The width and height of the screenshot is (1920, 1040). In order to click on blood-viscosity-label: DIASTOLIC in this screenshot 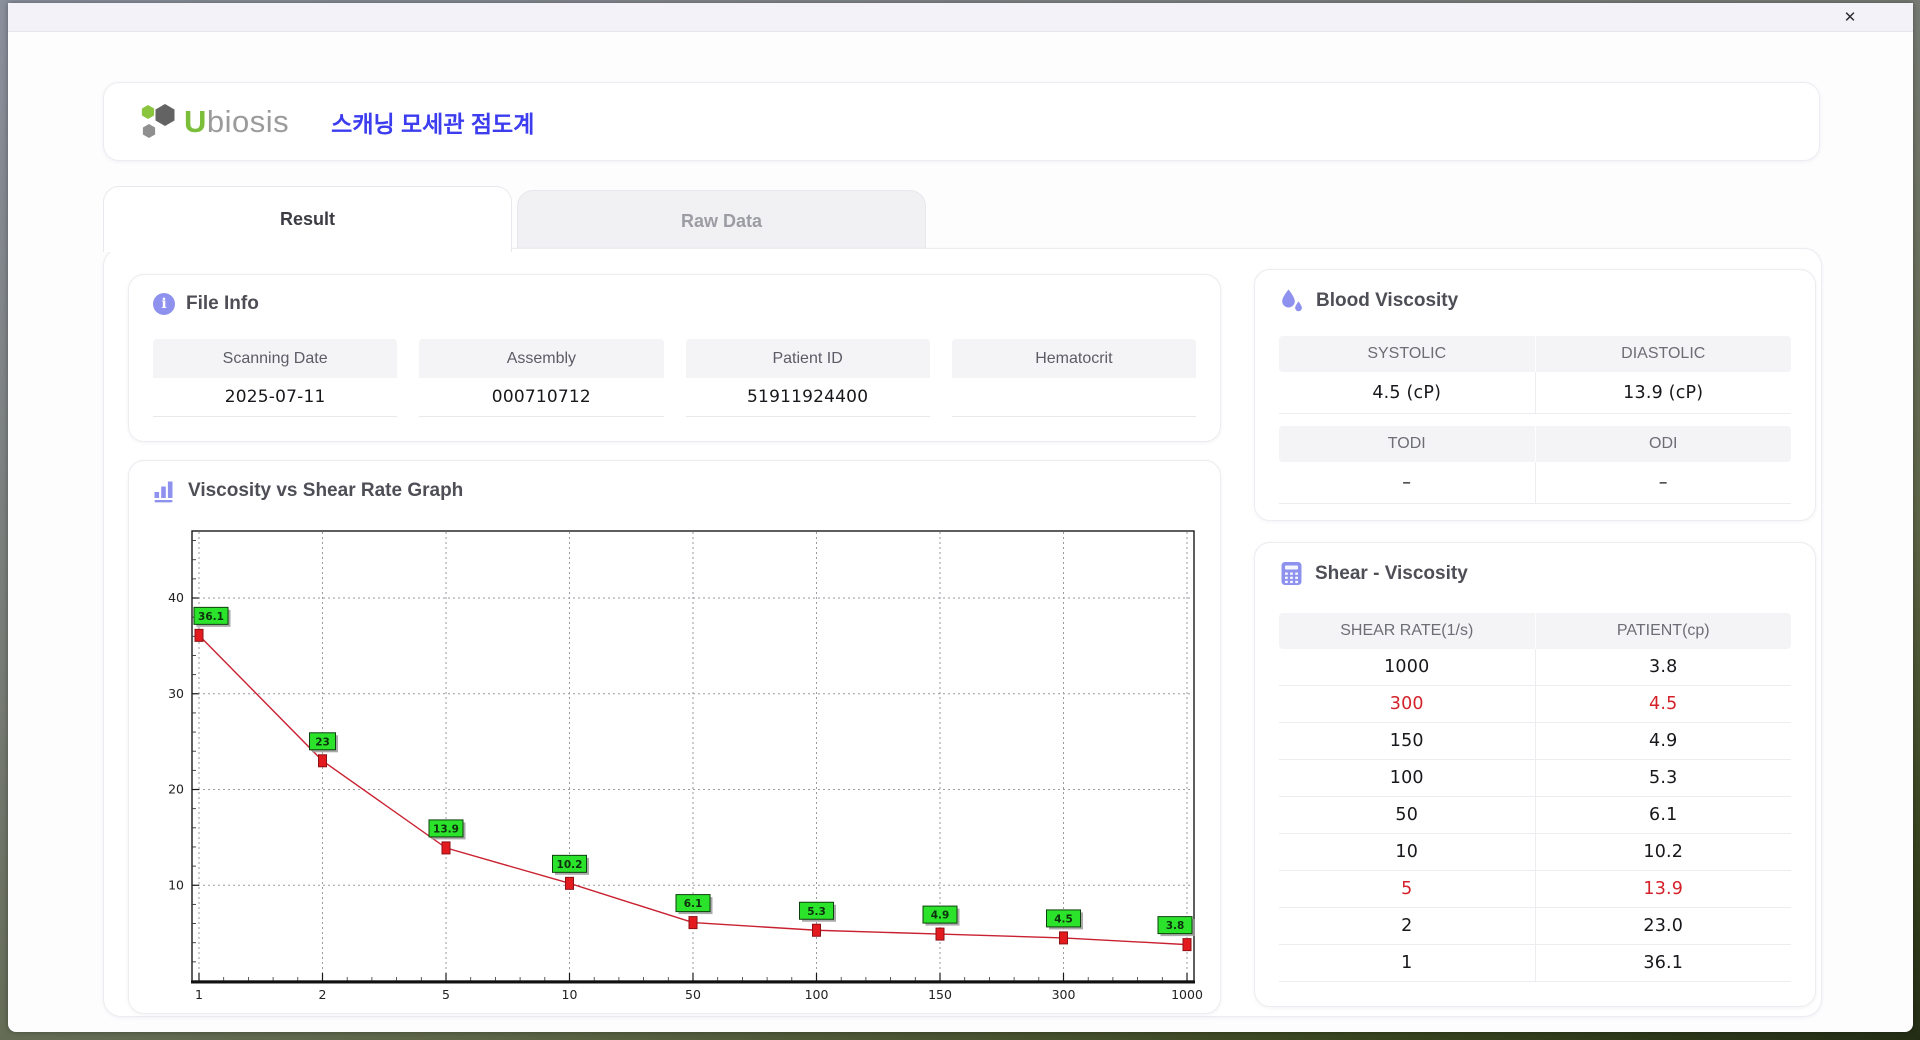, I will do `click(1663, 354)`.